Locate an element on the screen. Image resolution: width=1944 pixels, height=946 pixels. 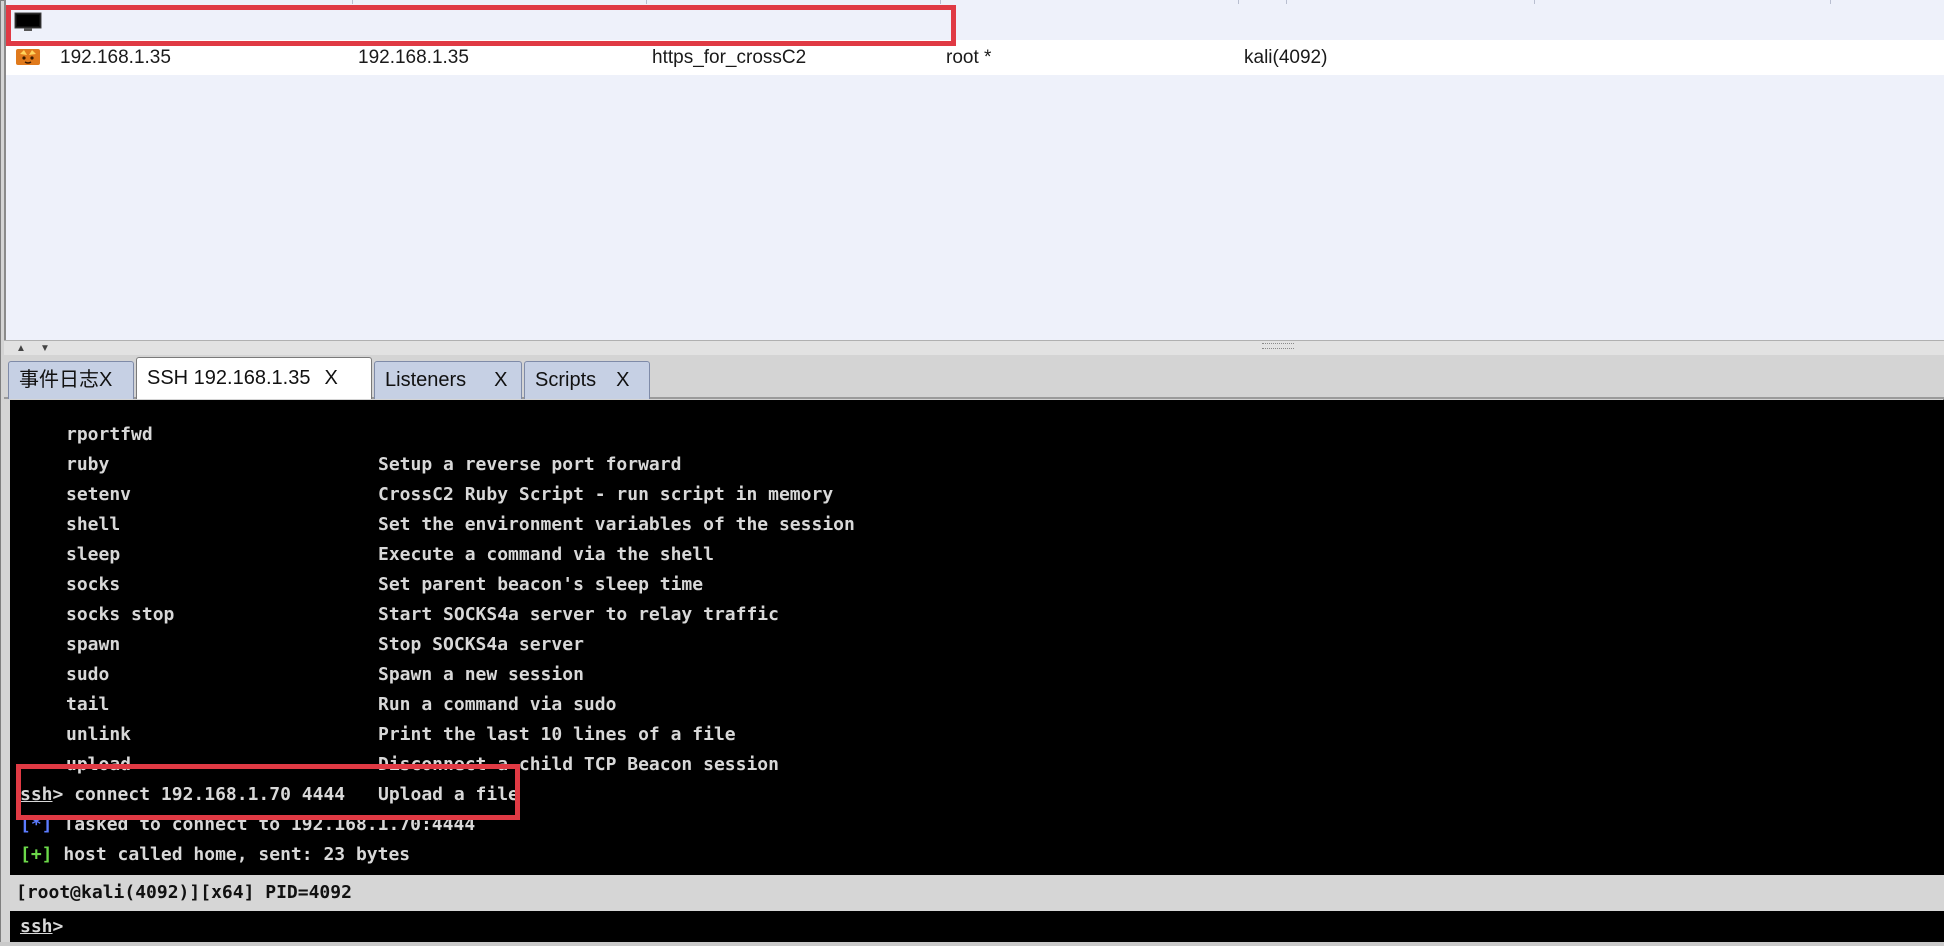
help-command: socks stop is located at coordinates (120, 614).